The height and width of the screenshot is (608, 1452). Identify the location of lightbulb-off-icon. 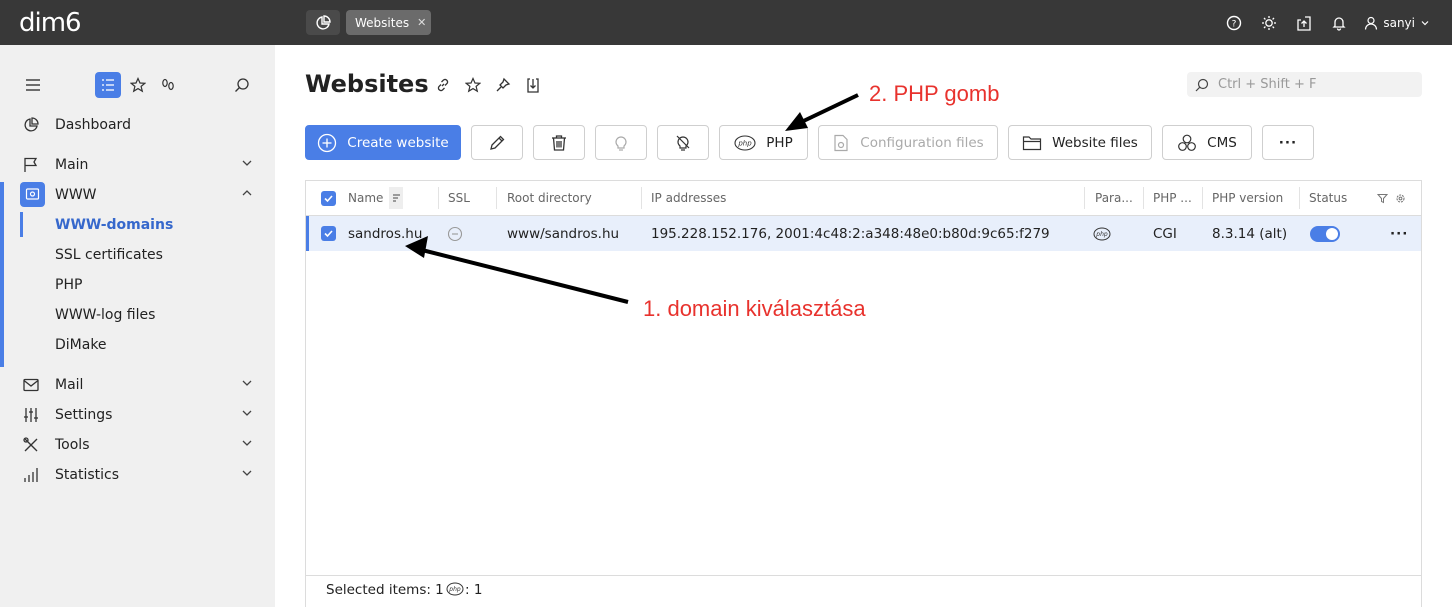
(683, 143).